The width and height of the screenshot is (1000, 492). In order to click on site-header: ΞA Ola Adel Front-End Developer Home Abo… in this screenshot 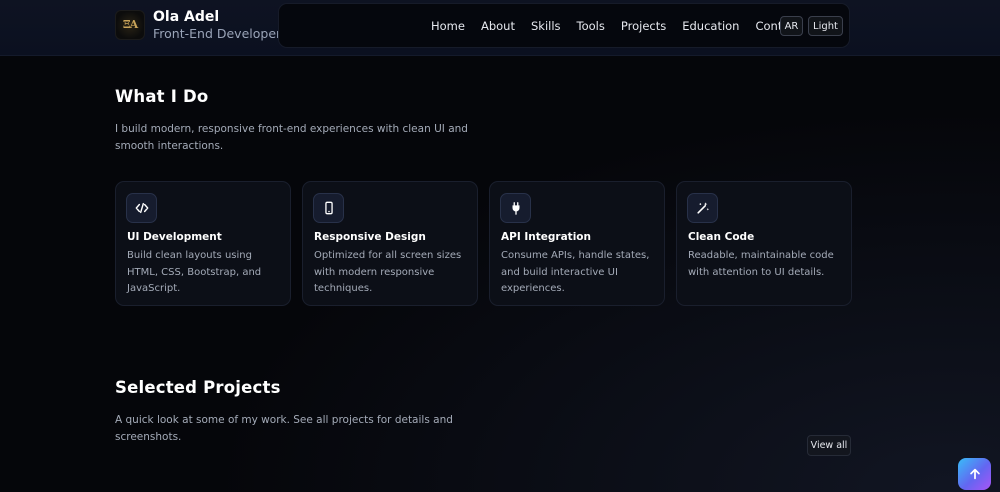, I will do `click(500, 28)`.